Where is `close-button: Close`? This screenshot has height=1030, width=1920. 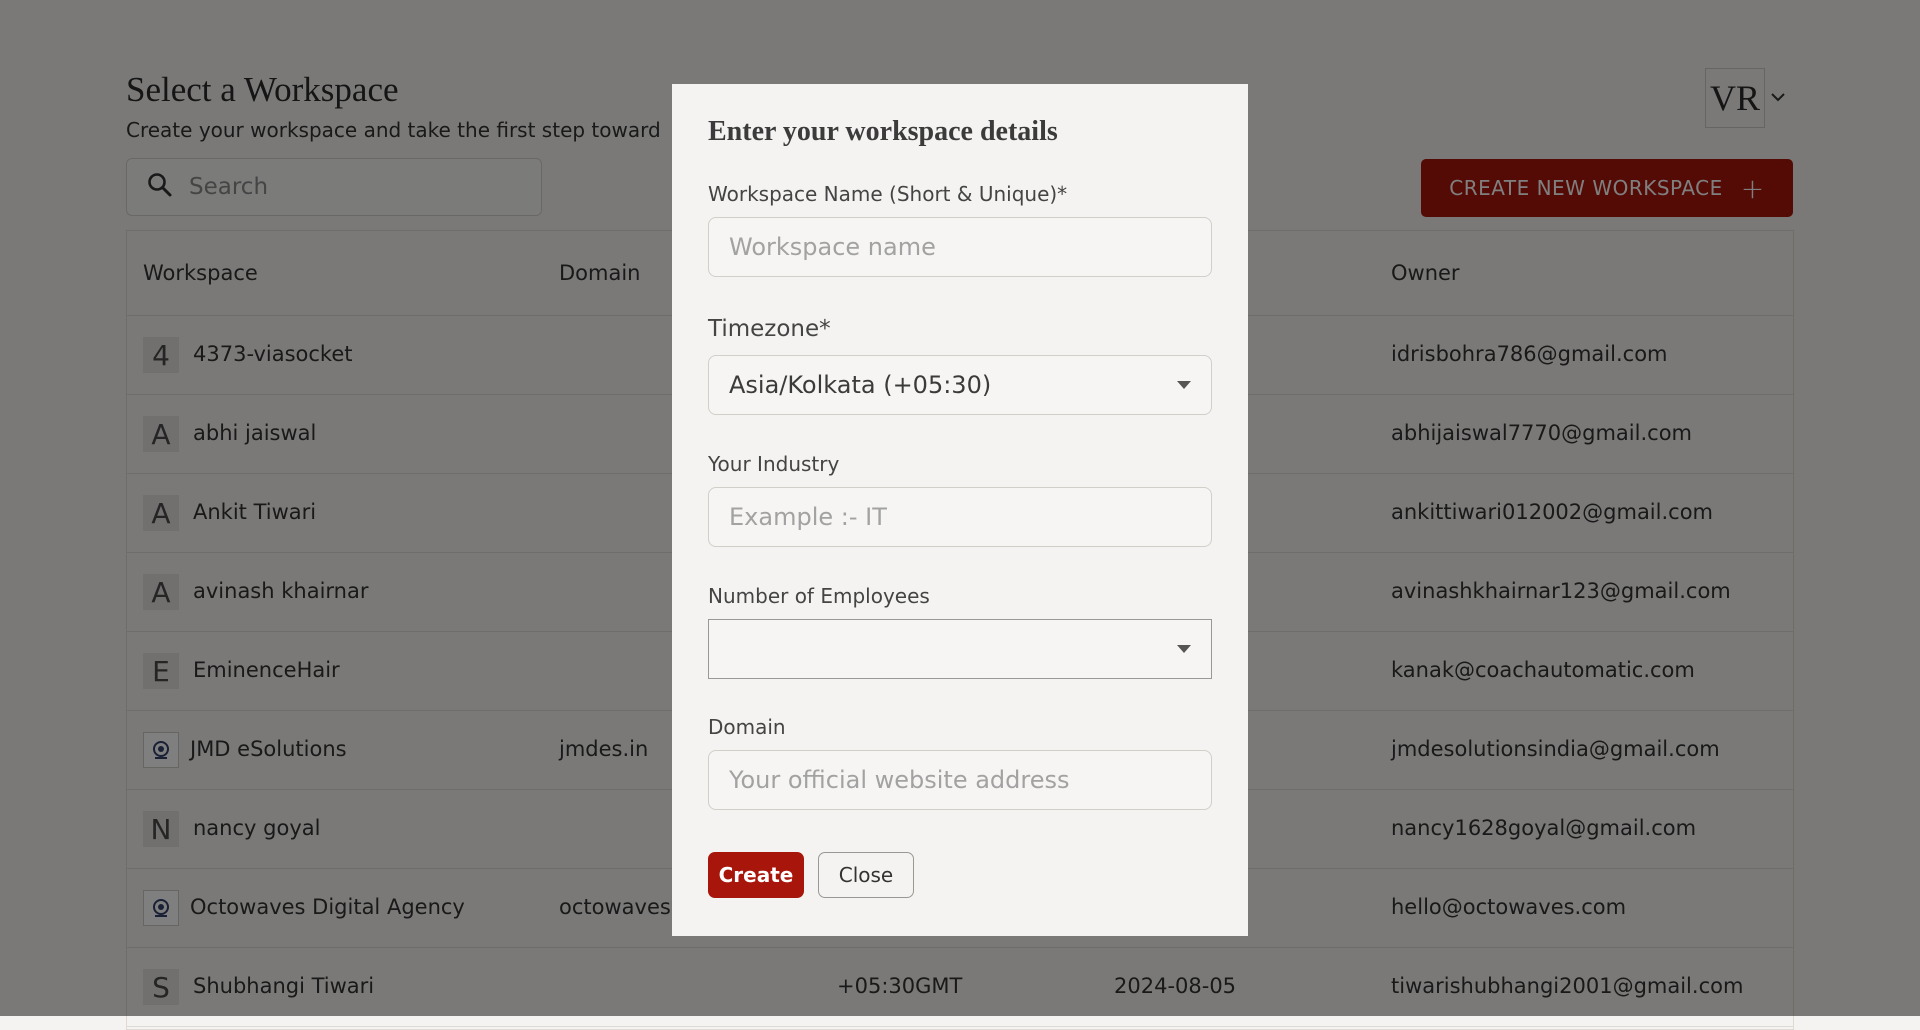 close-button: Close is located at coordinates (866, 875).